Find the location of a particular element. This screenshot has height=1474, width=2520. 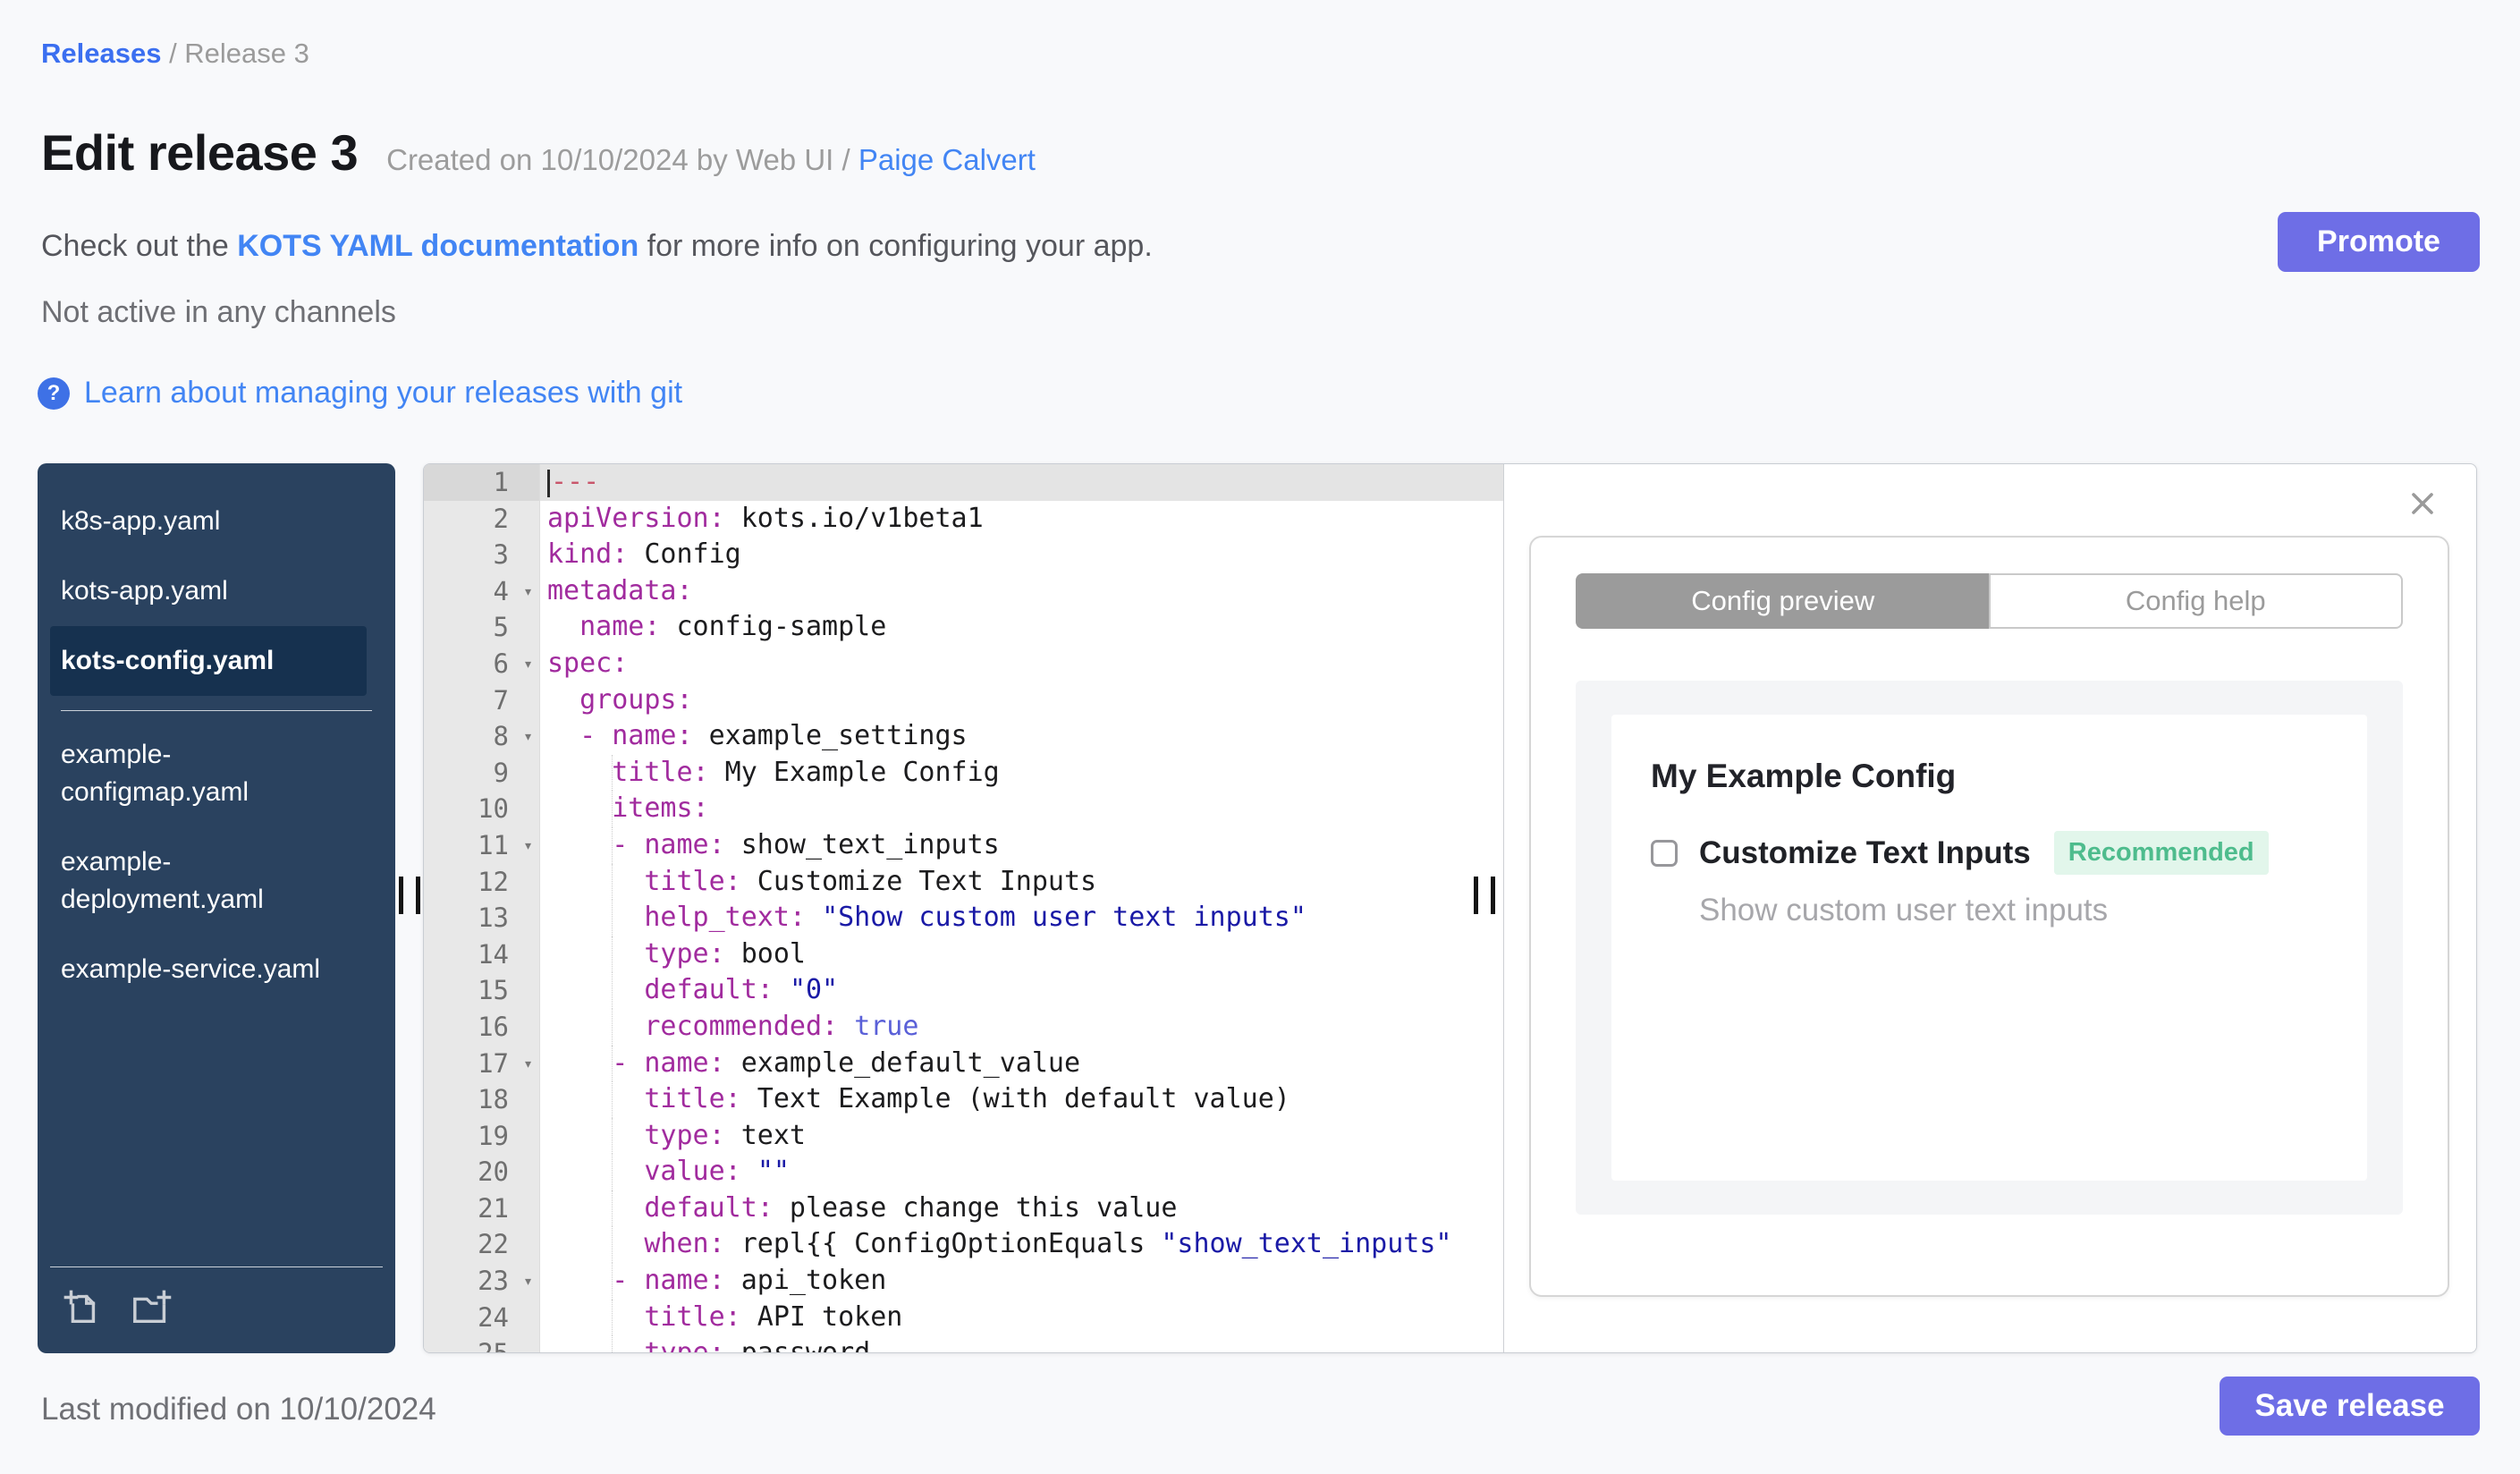

code-text: kind: Config is located at coordinates (644, 554).